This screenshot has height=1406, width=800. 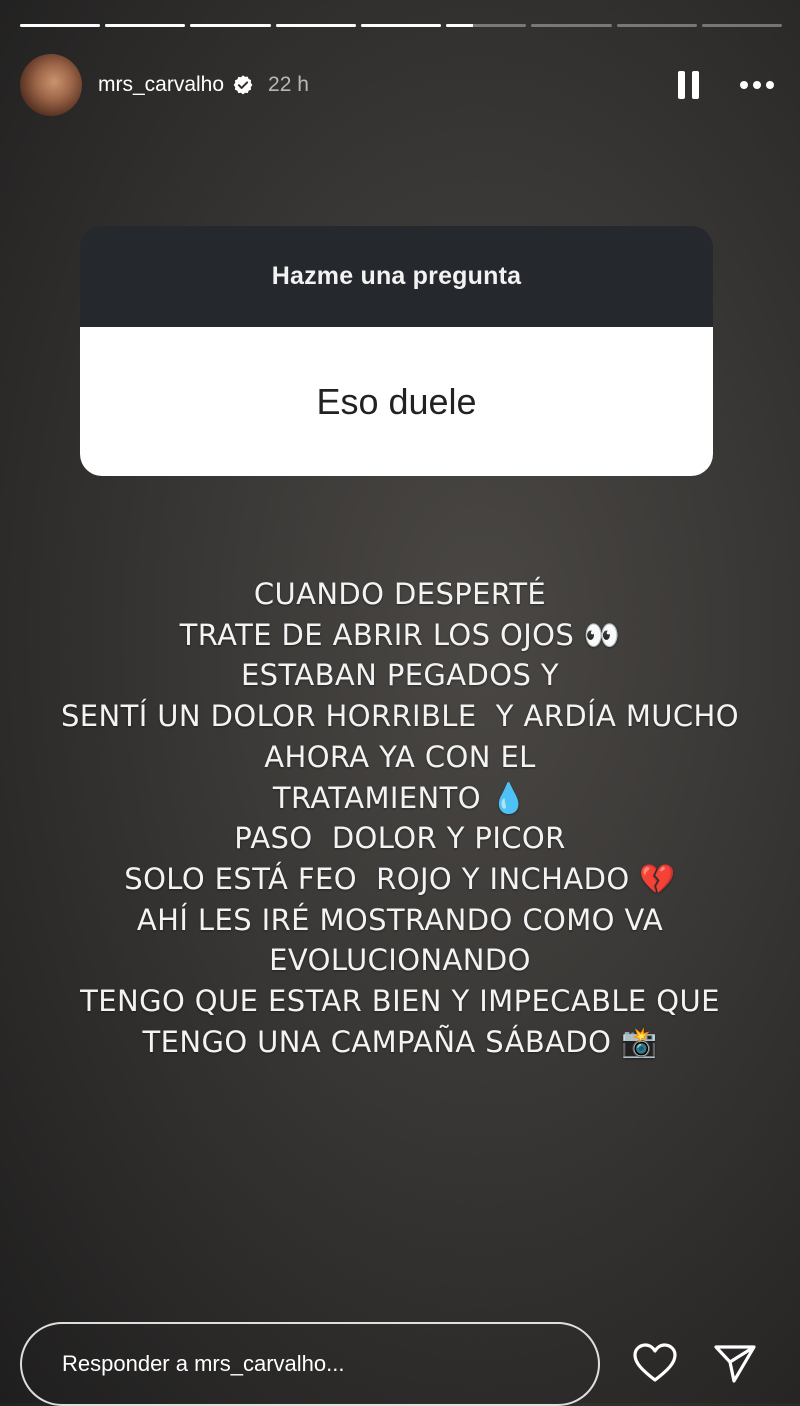 What do you see at coordinates (400, 960) in the screenshot?
I see `caption-line: EVOLUCIONANDO` at bounding box center [400, 960].